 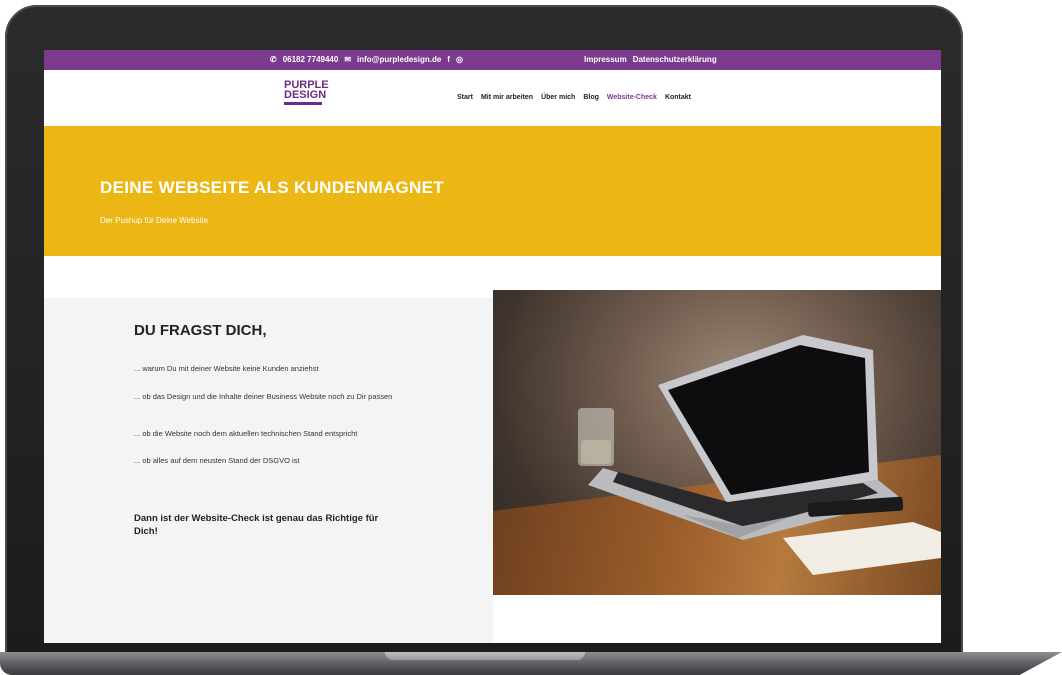 What do you see at coordinates (399, 59) in the screenshot?
I see `email-link: info@purpledesign.de` at bounding box center [399, 59].